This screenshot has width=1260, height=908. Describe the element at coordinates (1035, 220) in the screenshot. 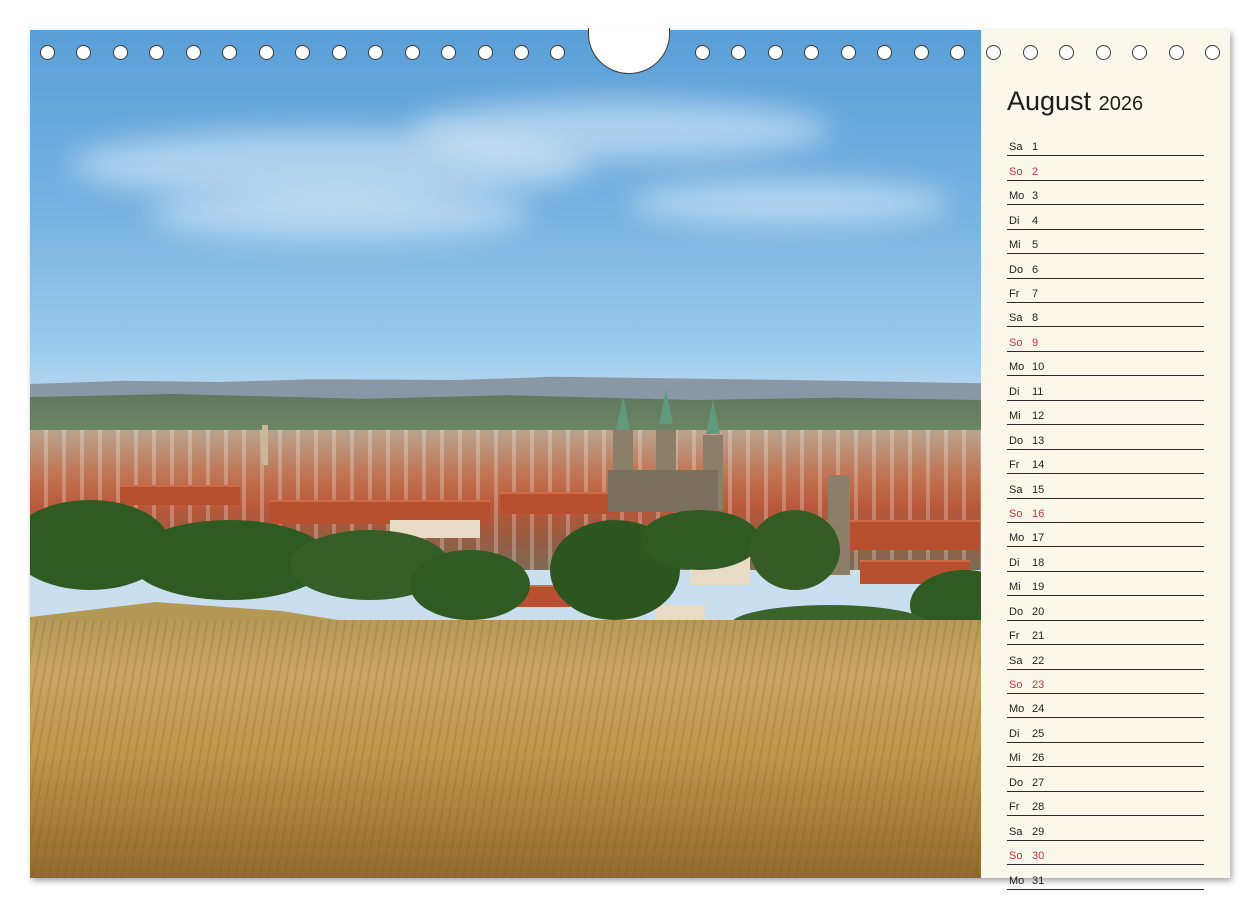

I see `day-number: 4` at that location.